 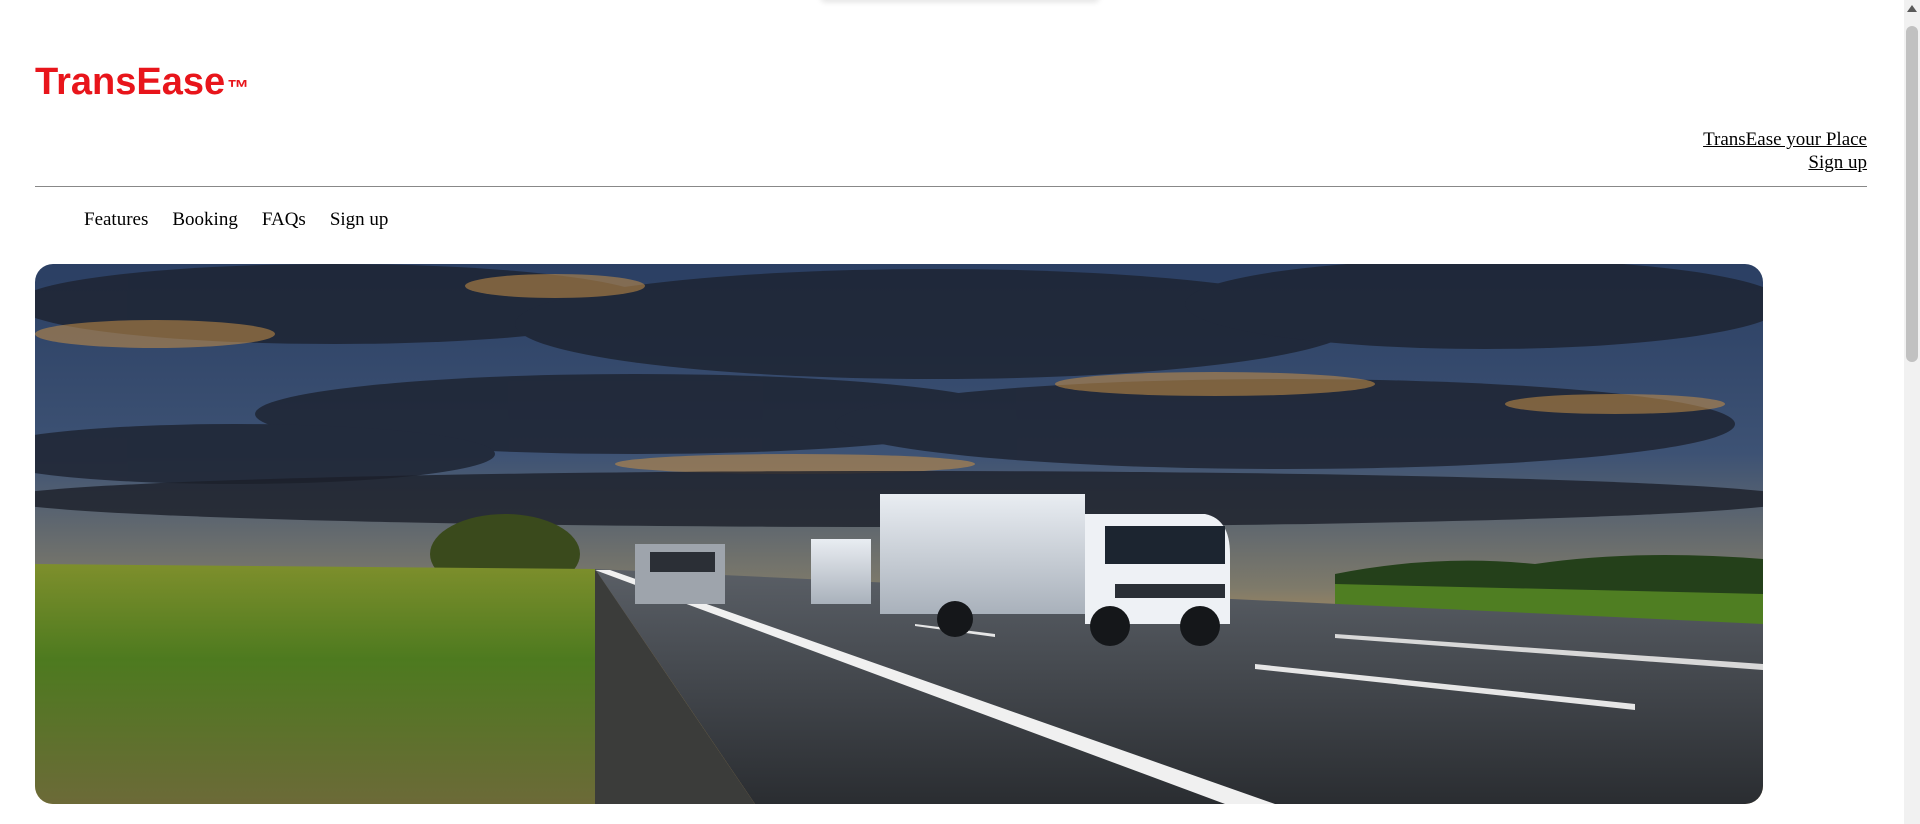 I want to click on brand-name: TransEase, so click(x=130, y=82).